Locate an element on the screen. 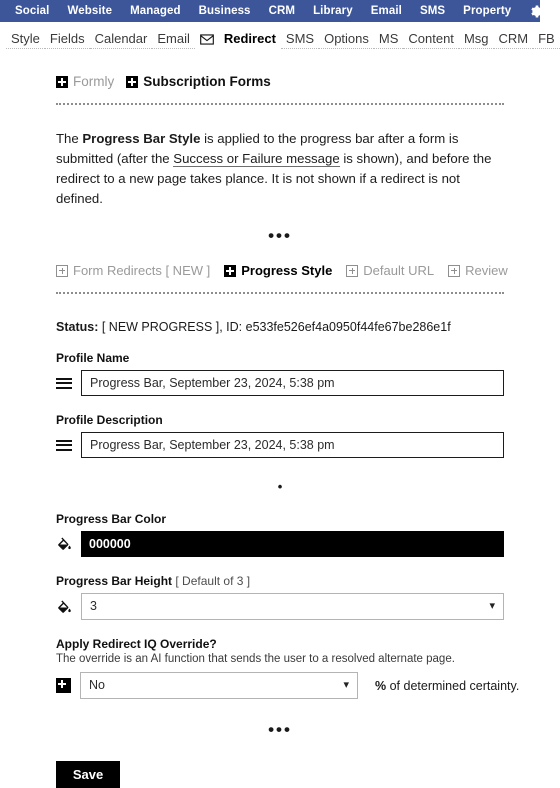 The height and width of the screenshot is (788, 560). certainty-suffix: % of determined certainty. is located at coordinates (447, 686).